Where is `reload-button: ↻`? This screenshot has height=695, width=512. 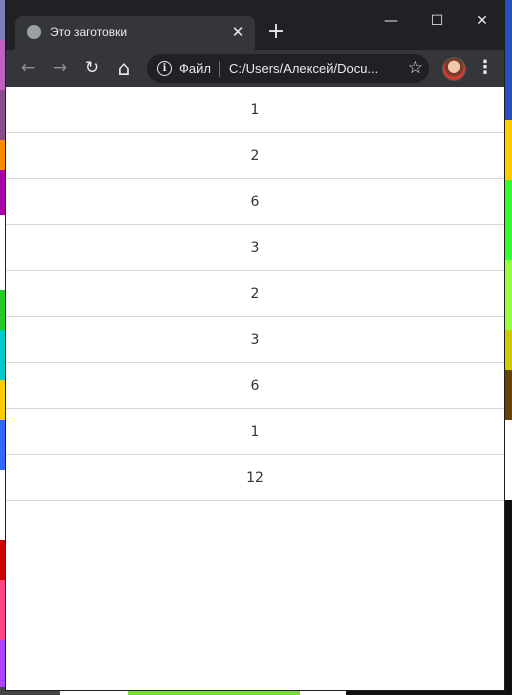 reload-button: ↻ is located at coordinates (92, 68).